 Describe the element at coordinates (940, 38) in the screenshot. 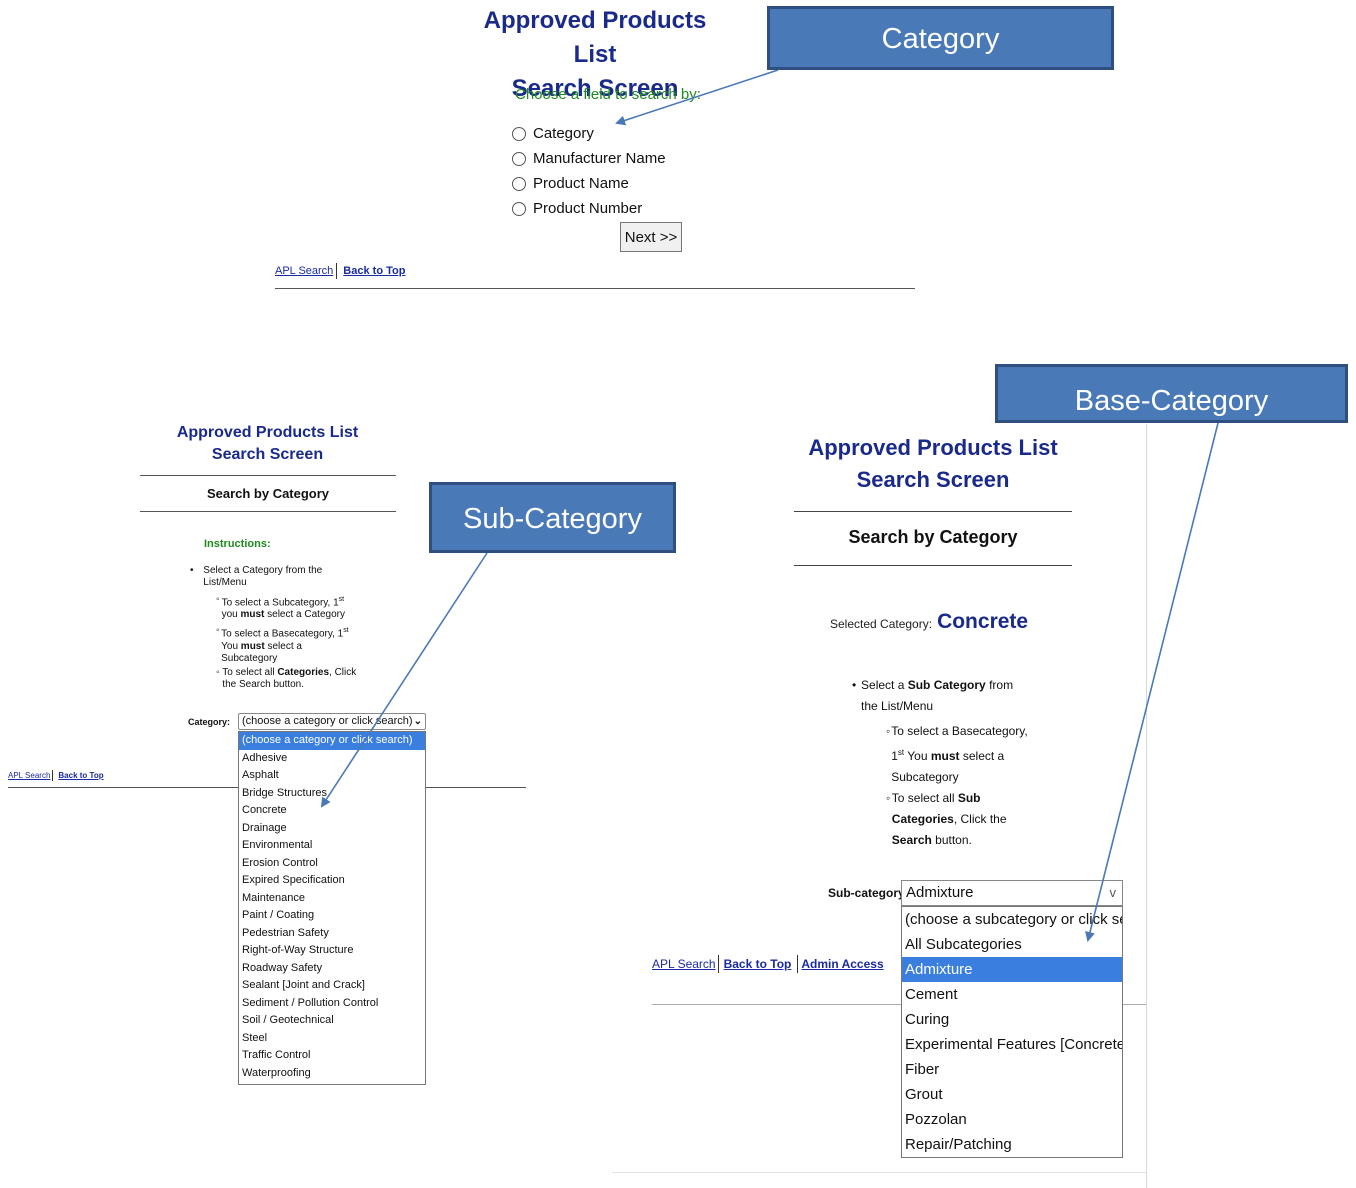

I see `callout-category: Category` at that location.